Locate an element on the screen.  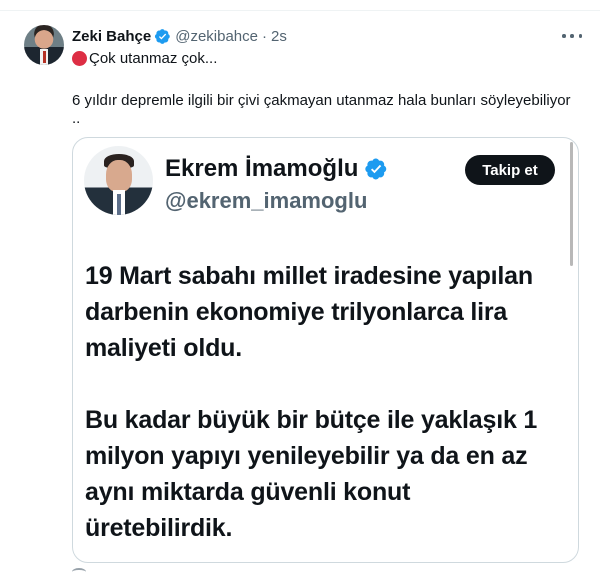
quoted-author-handle: @ekrem_imamoglu is located at coordinates (266, 201).